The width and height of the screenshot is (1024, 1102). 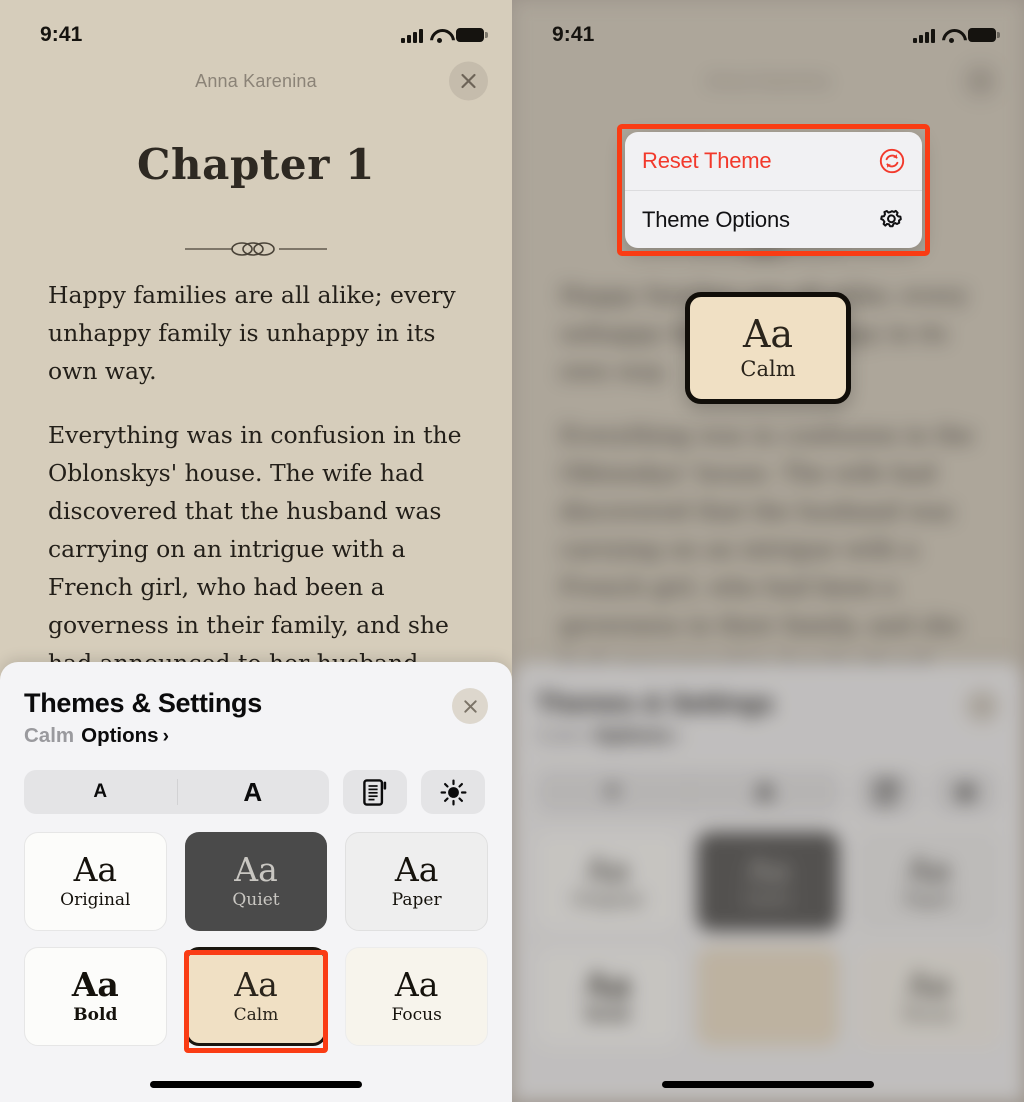 I want to click on theme-context-menu: Reset Theme Theme Options, so click(x=773, y=190).